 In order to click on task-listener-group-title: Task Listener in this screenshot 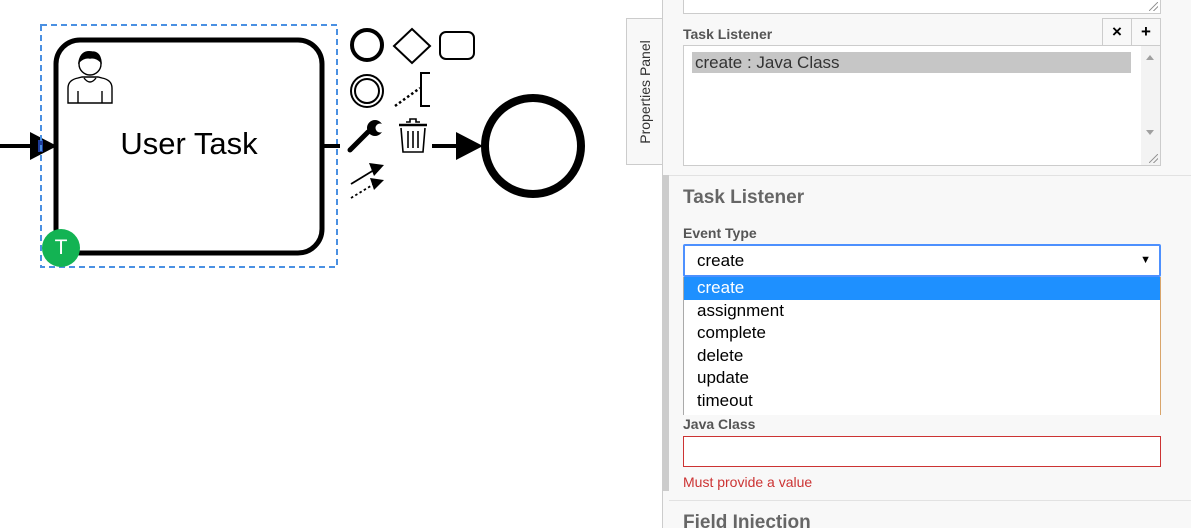, I will do `click(744, 197)`.